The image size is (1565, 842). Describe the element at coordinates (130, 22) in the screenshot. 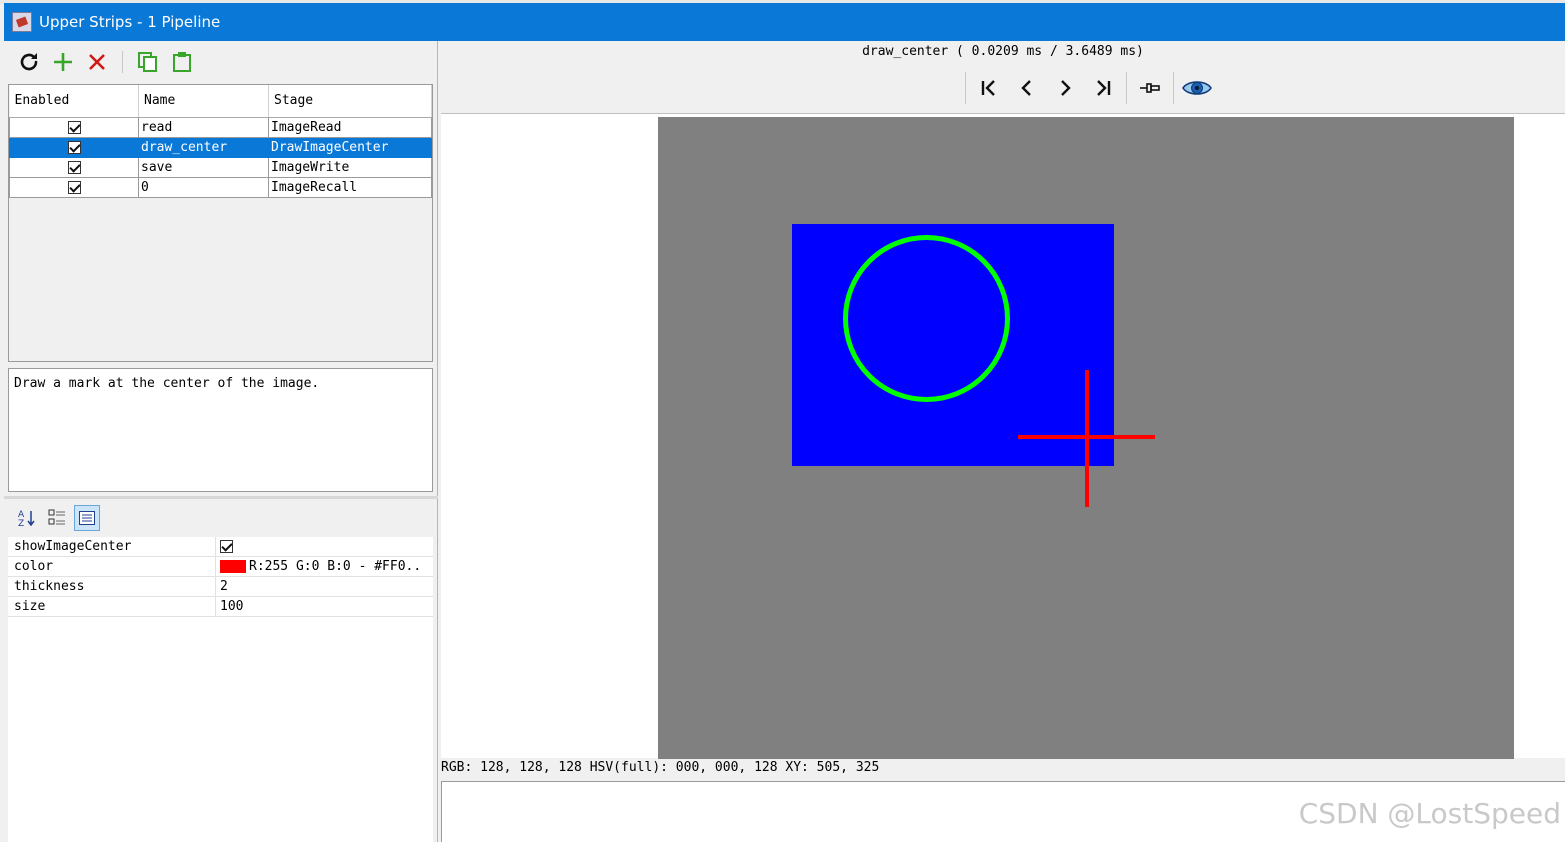

I see `window-title: Upper Strips - 1 Pipeline` at that location.